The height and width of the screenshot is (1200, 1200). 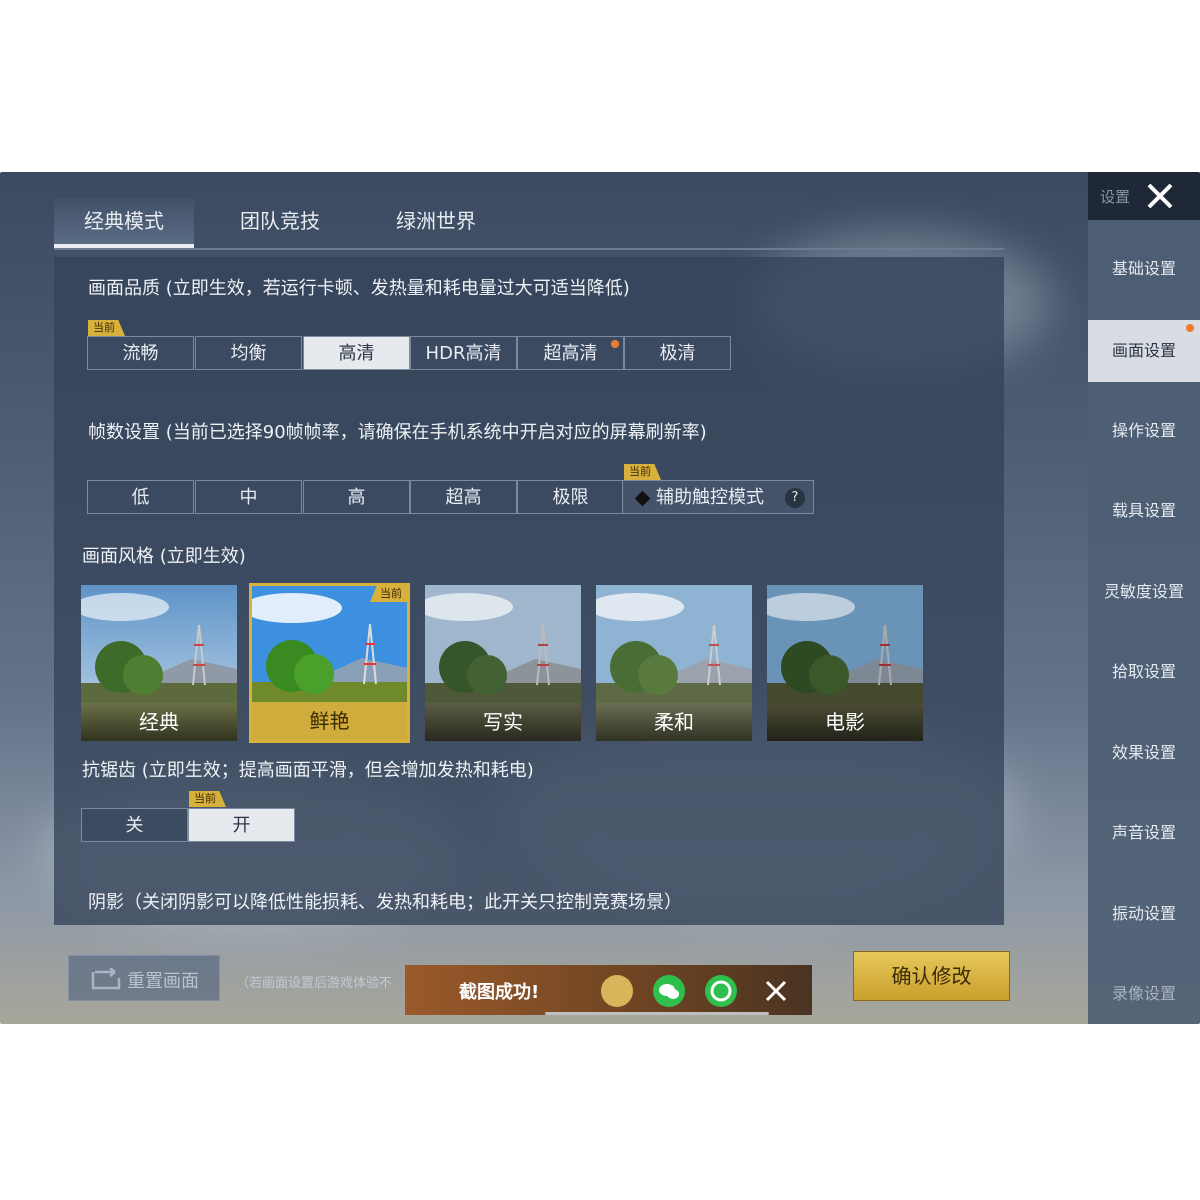 I want to click on help-icon: ?, so click(x=795, y=498).